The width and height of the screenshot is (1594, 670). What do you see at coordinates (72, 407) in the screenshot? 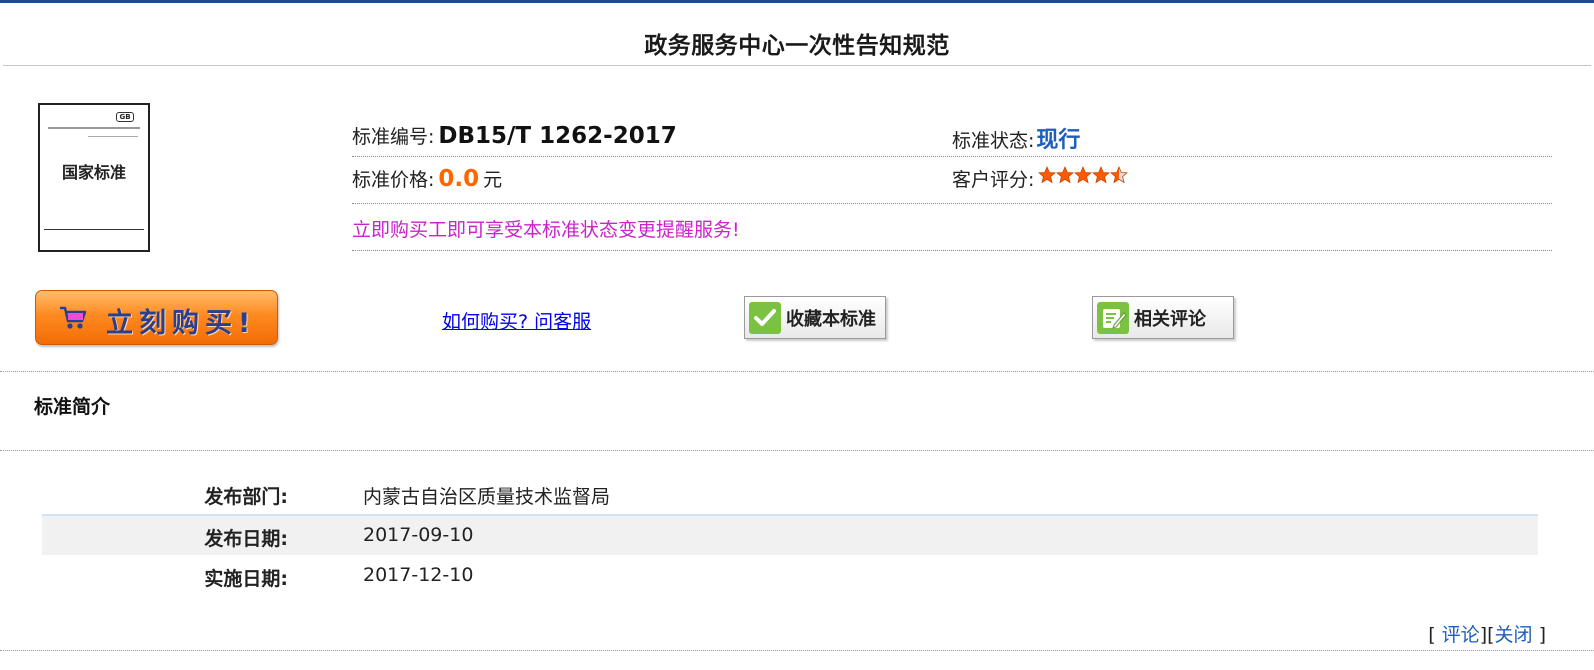
I see `intro-section-title: 标准简介` at bounding box center [72, 407].